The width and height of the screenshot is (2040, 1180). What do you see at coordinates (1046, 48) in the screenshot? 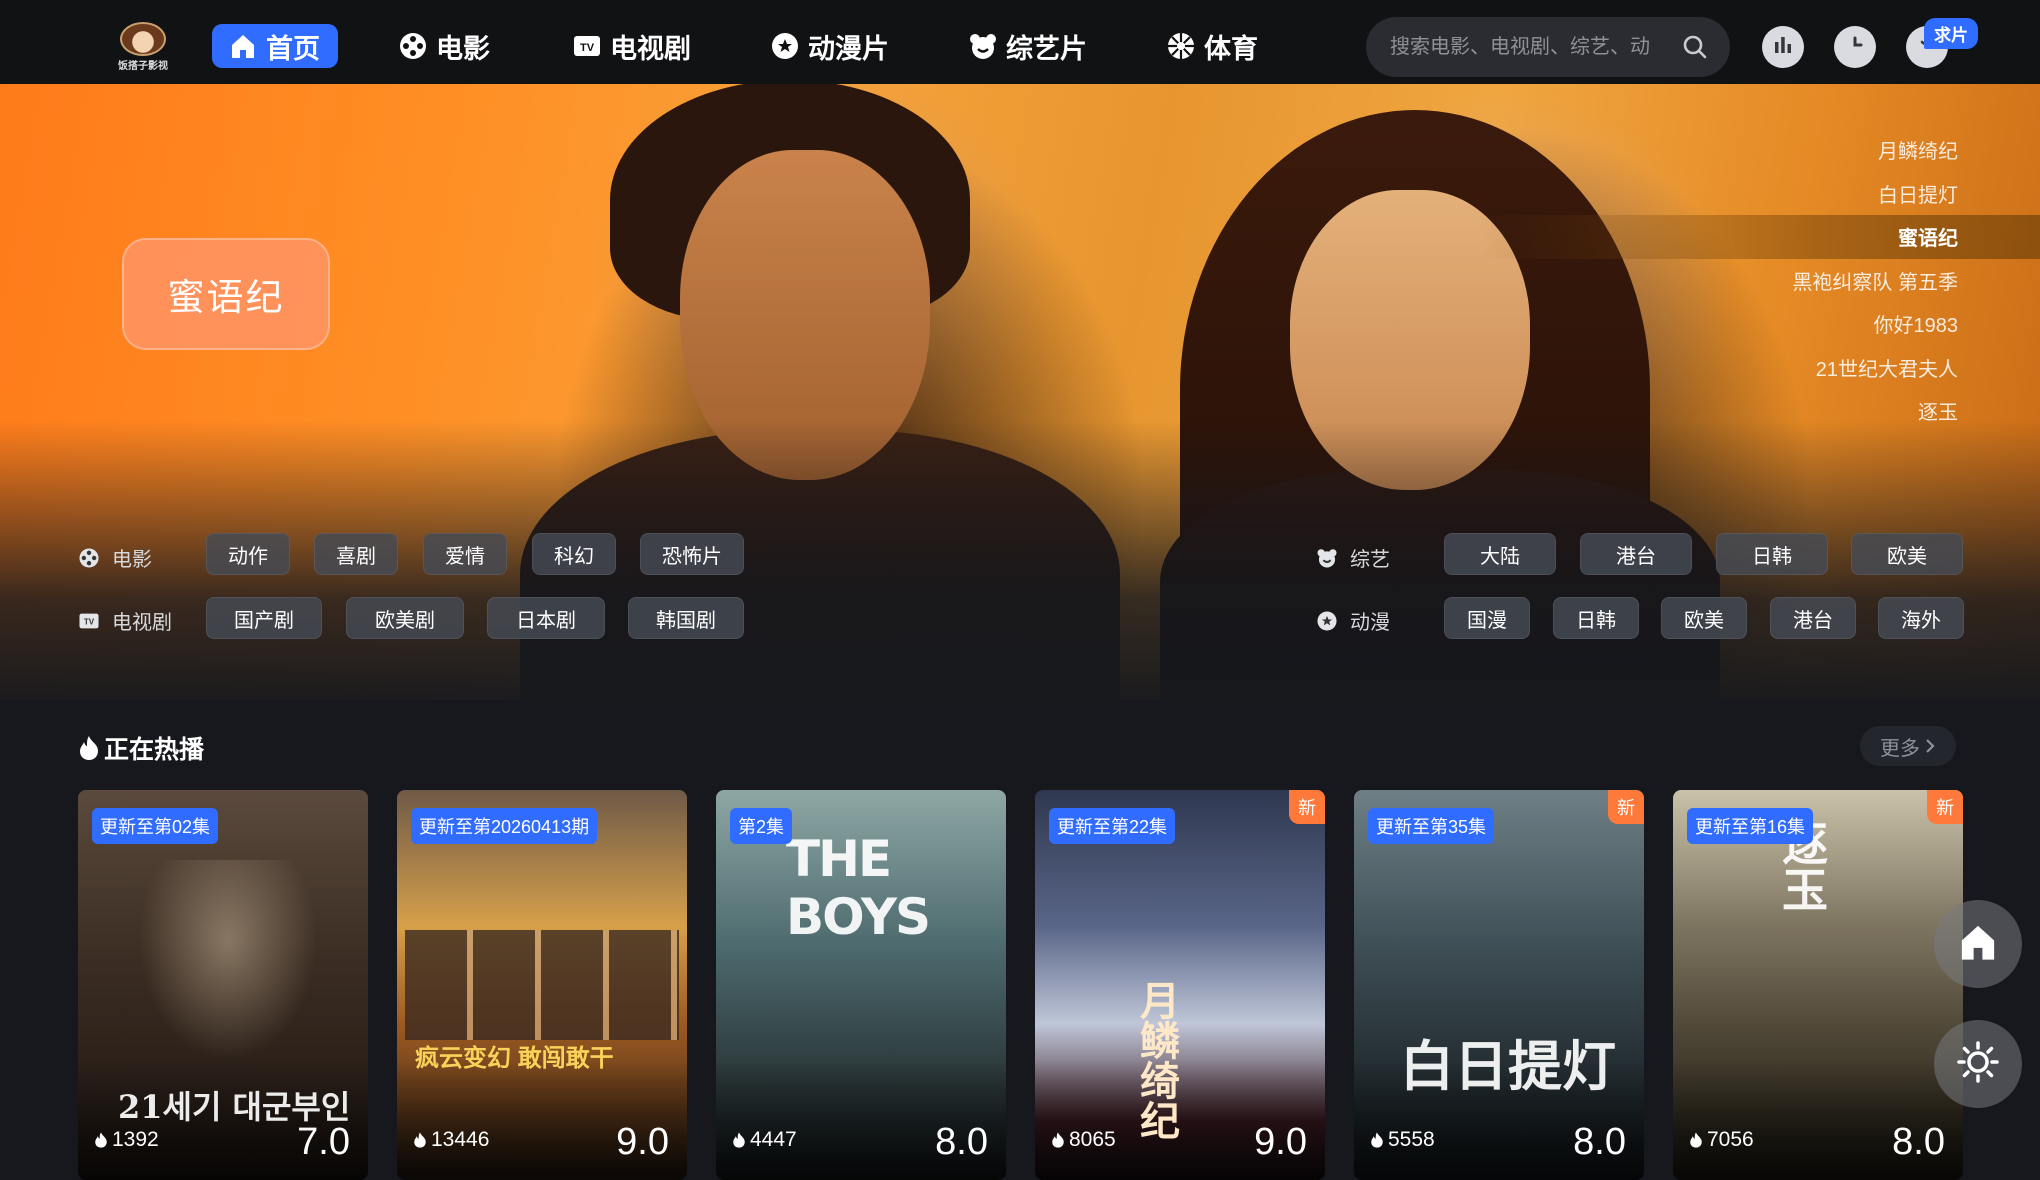
I see `nav-variety-label: 综艺片` at bounding box center [1046, 48].